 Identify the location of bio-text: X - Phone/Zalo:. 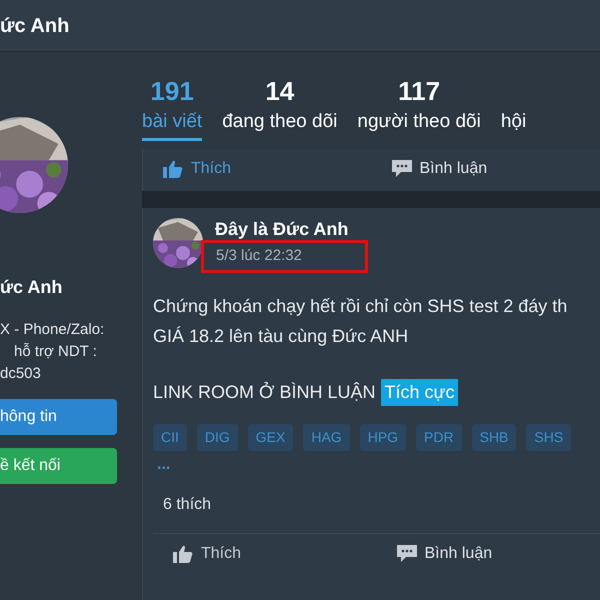
(52, 330).